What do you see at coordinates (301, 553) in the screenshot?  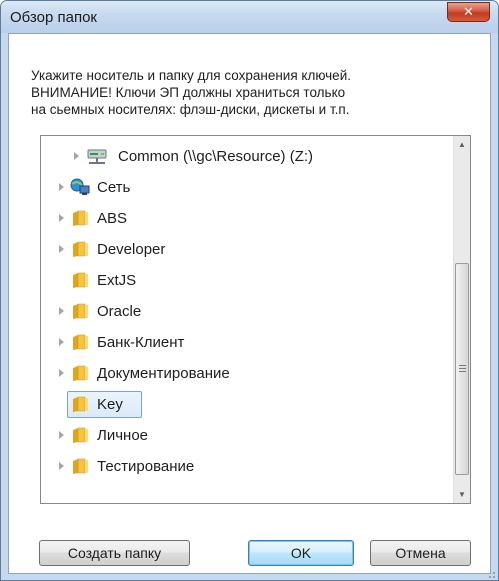 I see `ok-button: OK` at bounding box center [301, 553].